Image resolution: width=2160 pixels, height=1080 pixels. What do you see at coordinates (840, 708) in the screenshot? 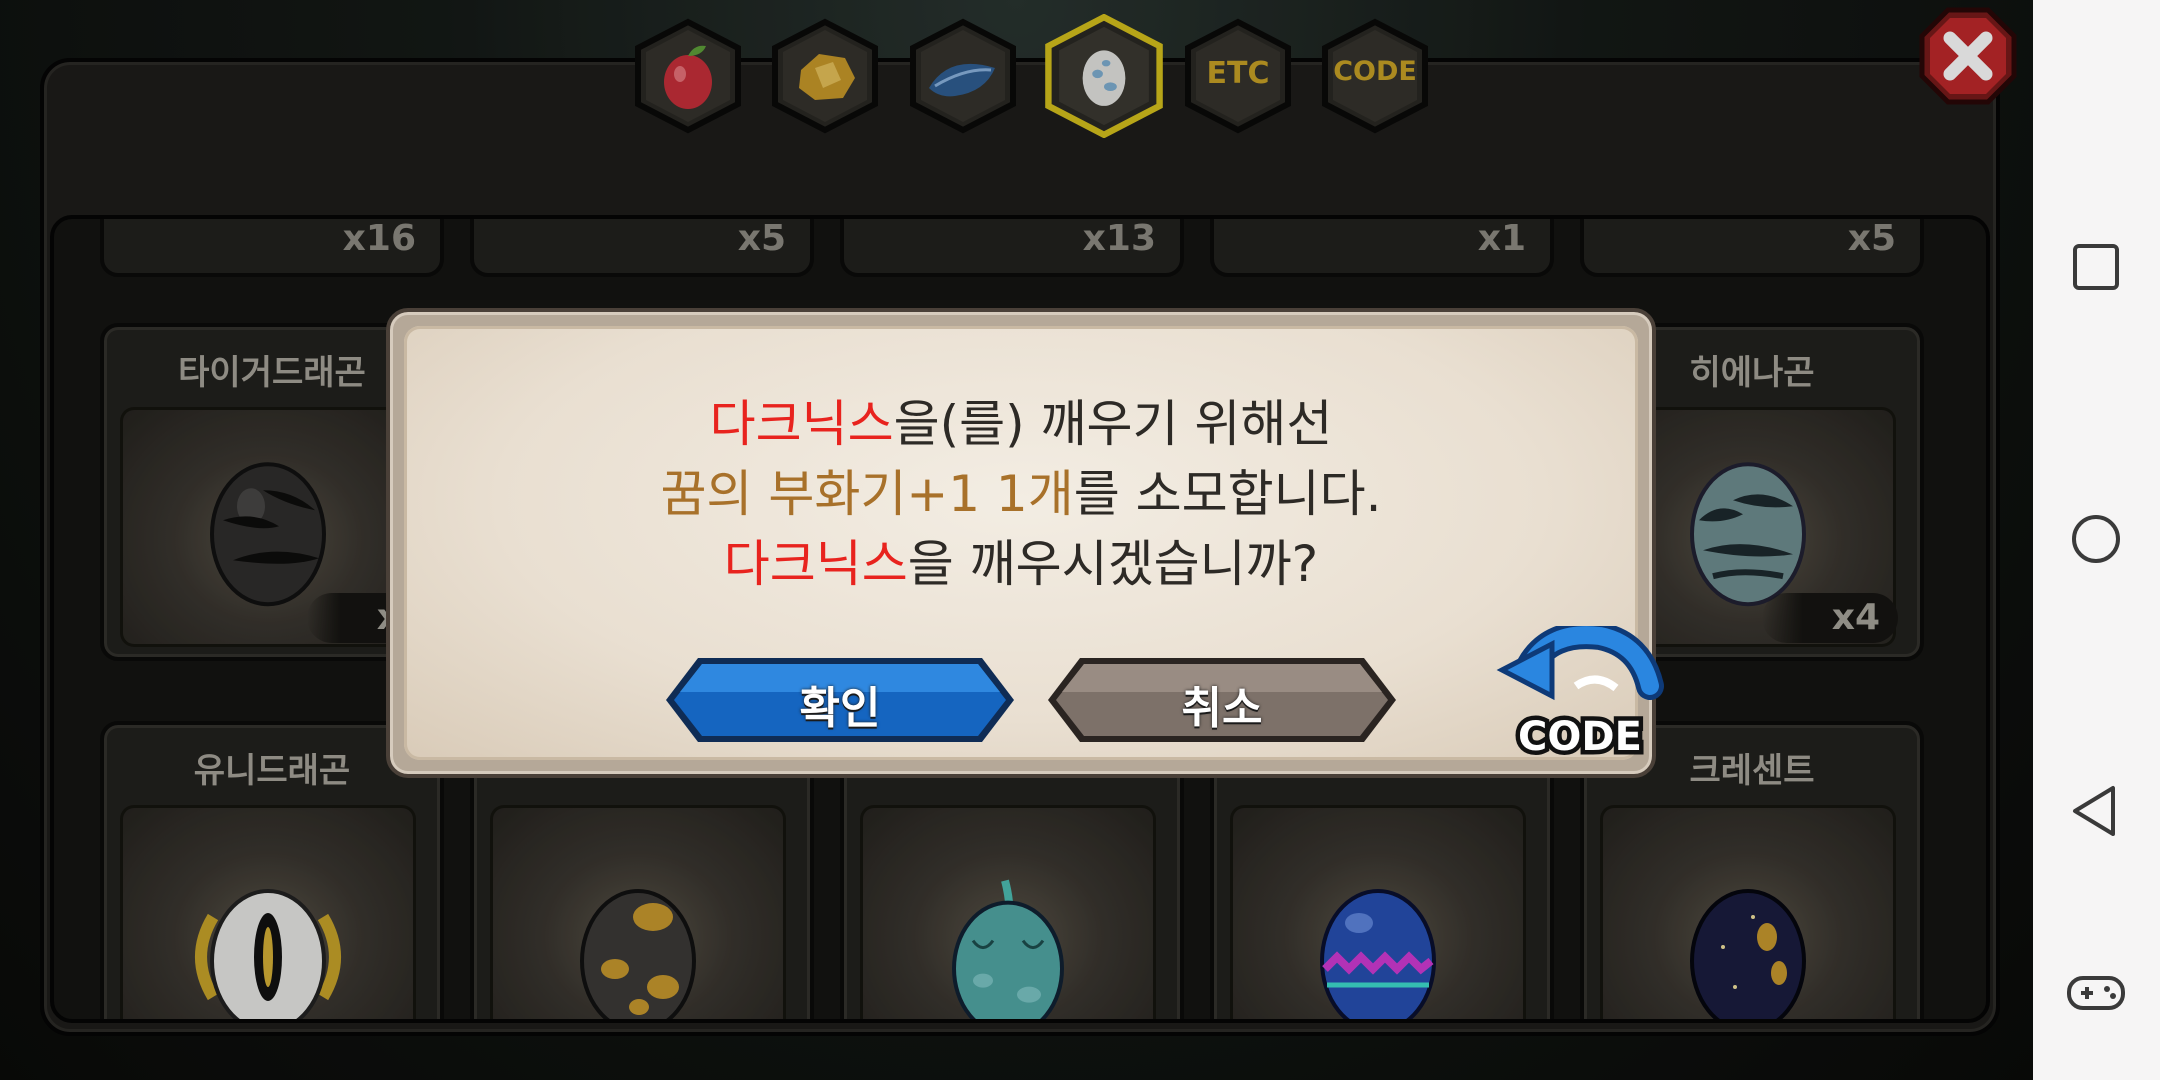
I see `confirm-label: 확인` at bounding box center [840, 708].